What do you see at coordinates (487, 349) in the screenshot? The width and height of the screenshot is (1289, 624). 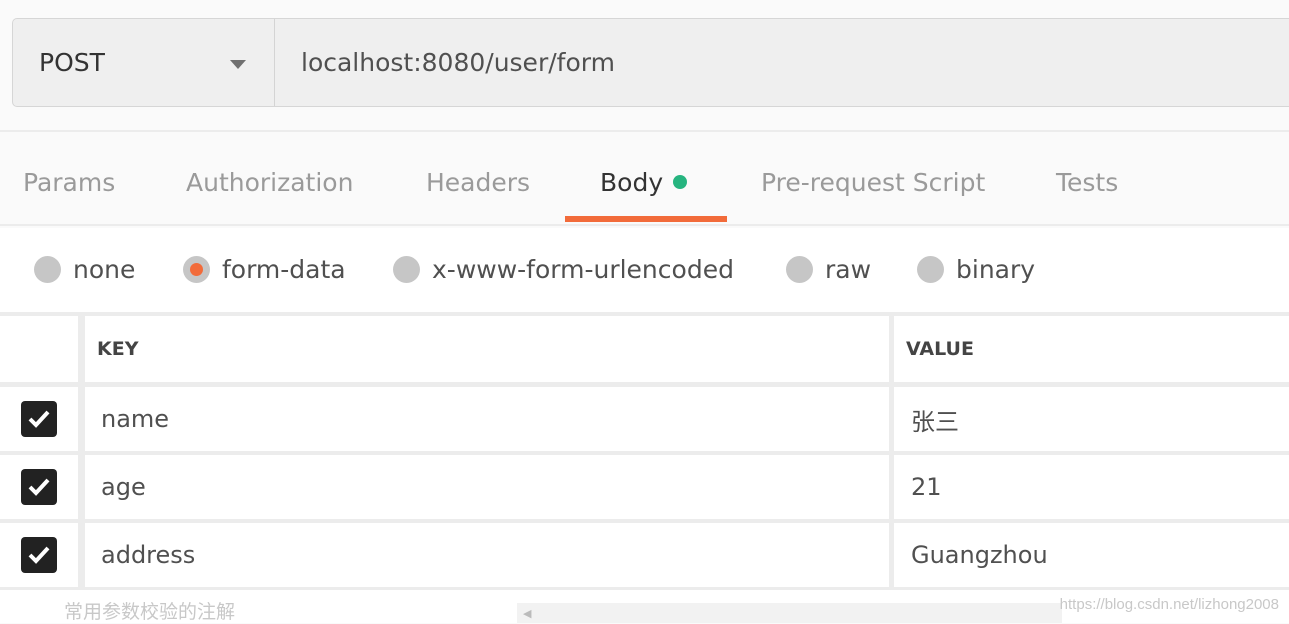 I see `column-header-key: KEY` at bounding box center [487, 349].